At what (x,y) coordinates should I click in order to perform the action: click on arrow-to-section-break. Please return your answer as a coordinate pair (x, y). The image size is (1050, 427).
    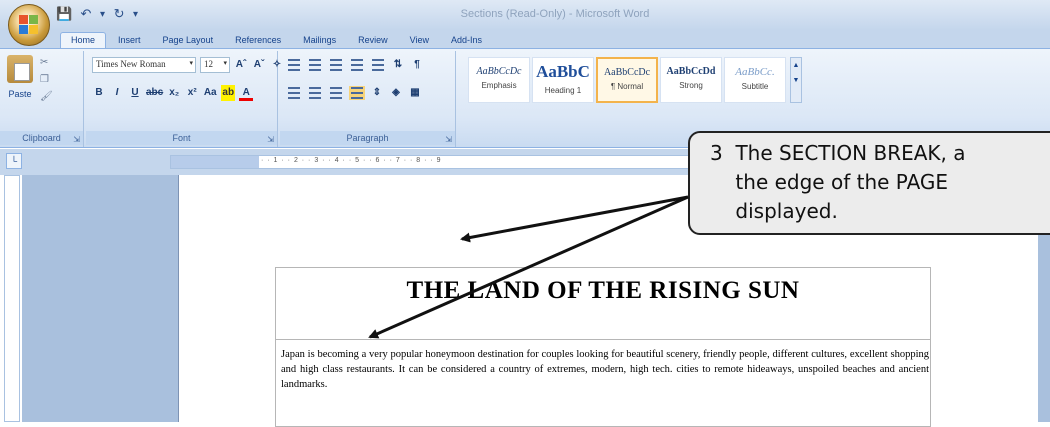
    Looking at the image, I should click on (528, 267).